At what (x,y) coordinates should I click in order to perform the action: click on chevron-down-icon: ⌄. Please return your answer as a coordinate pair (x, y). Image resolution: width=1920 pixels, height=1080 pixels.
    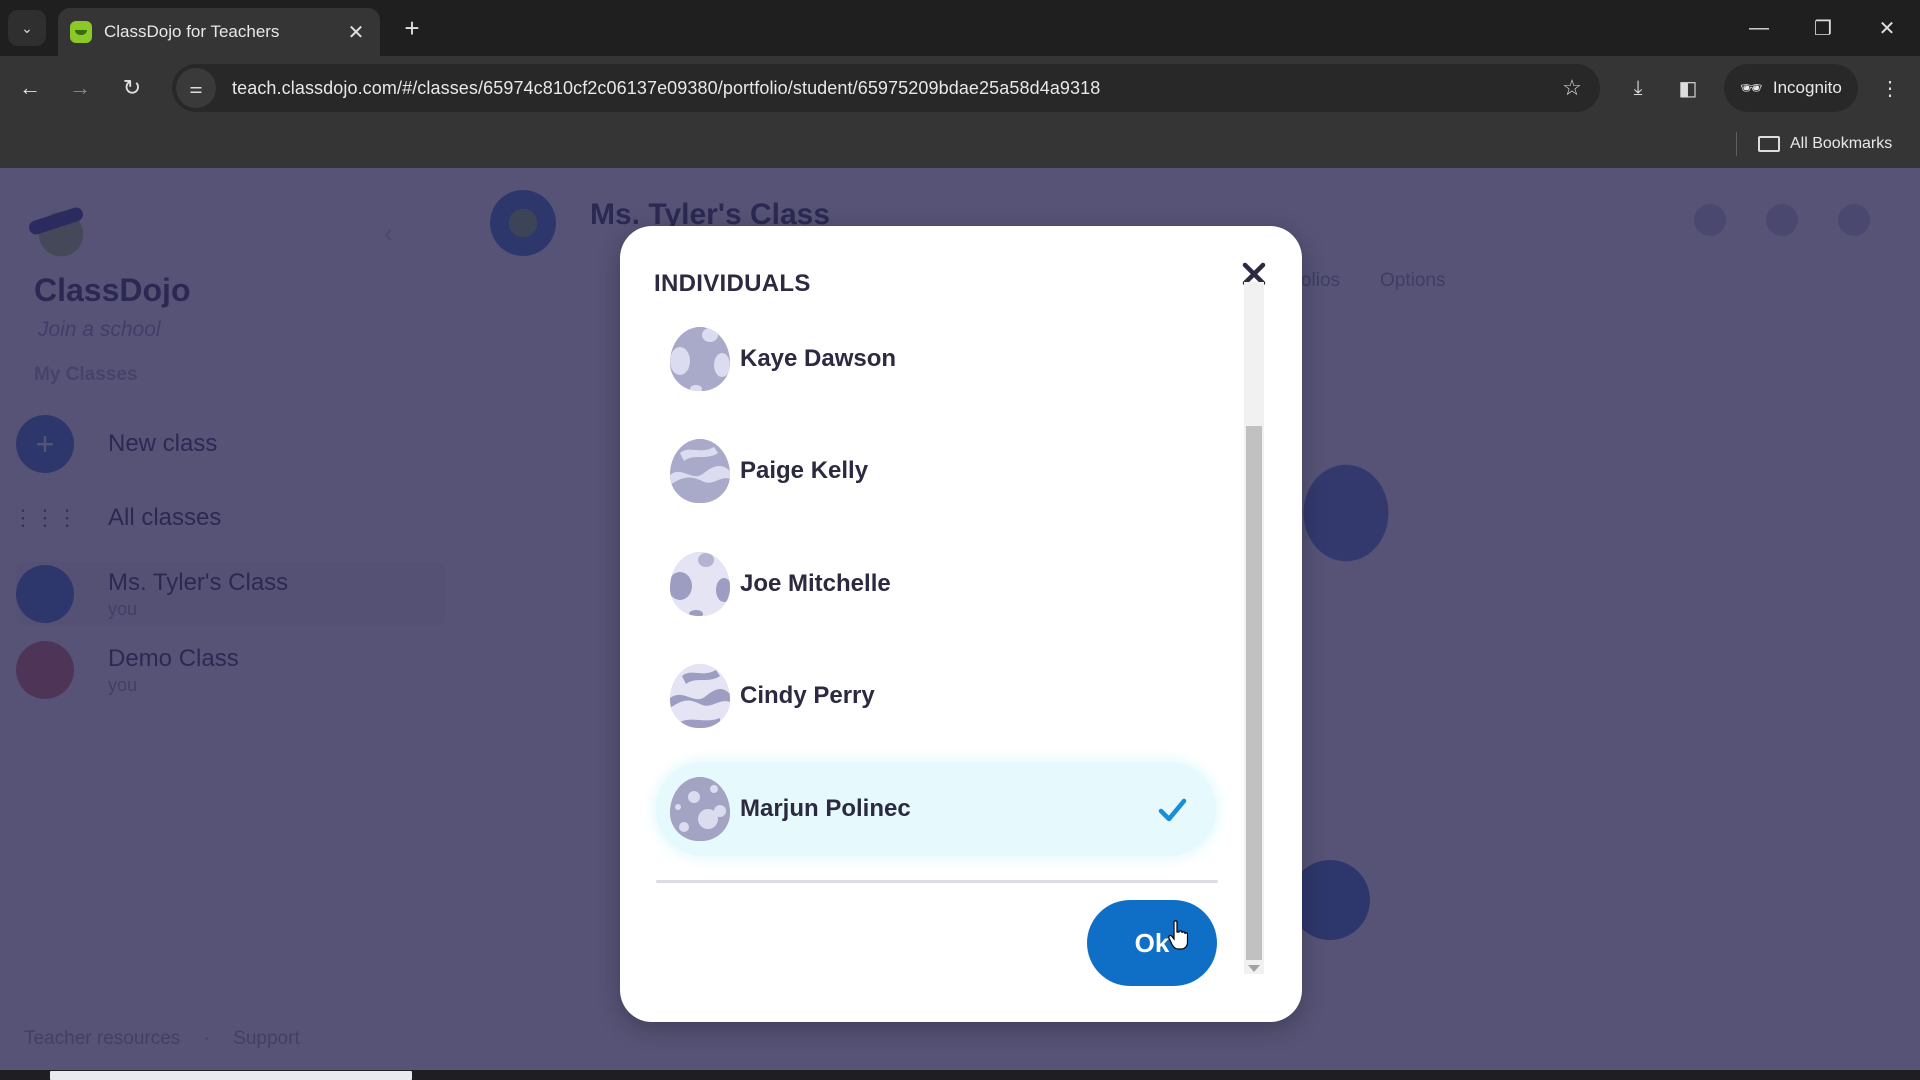
    Looking at the image, I should click on (27, 27).